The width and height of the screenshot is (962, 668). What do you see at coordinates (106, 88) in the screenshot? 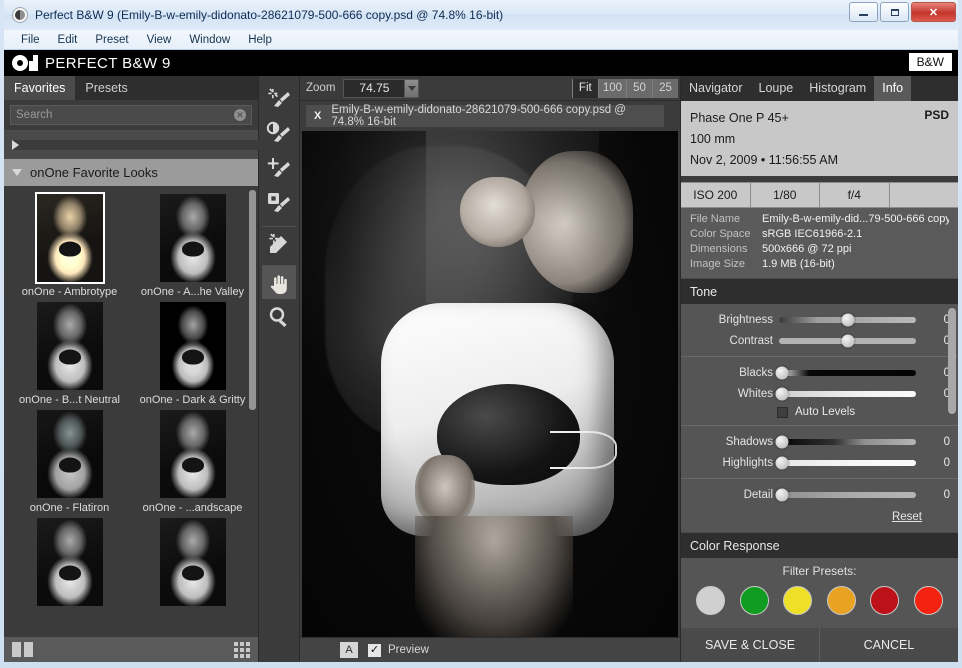
I see `tab-presets: Presets` at bounding box center [106, 88].